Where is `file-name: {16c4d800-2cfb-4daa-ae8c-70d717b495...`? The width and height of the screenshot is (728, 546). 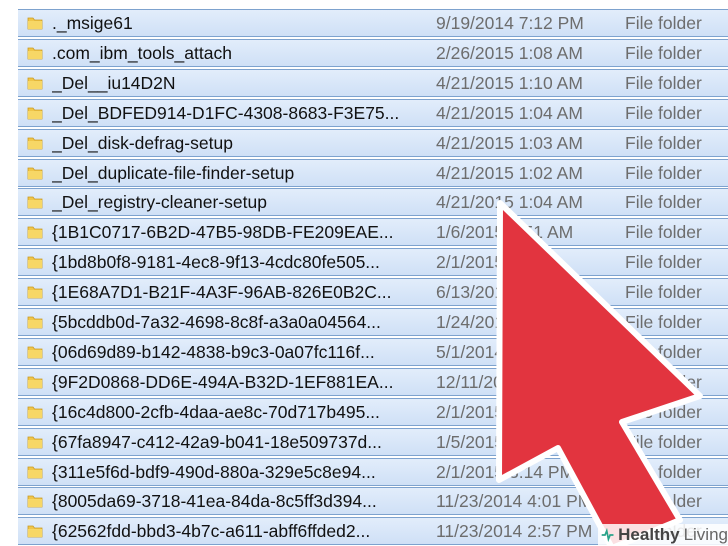
file-name: {16c4d800-2cfb-4daa-ae8c-70d717b495... is located at coordinates (216, 411).